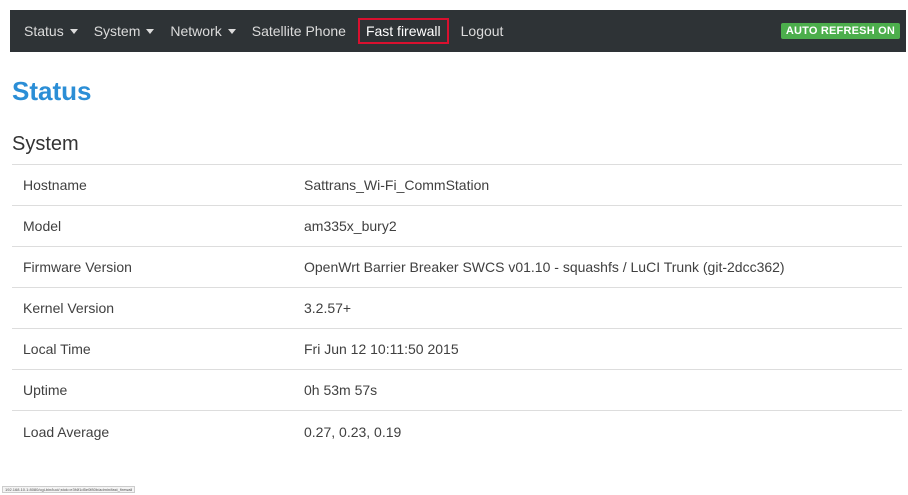  What do you see at coordinates (457, 390) in the screenshot?
I see `table-row: Uptime 0h 53m 57s` at bounding box center [457, 390].